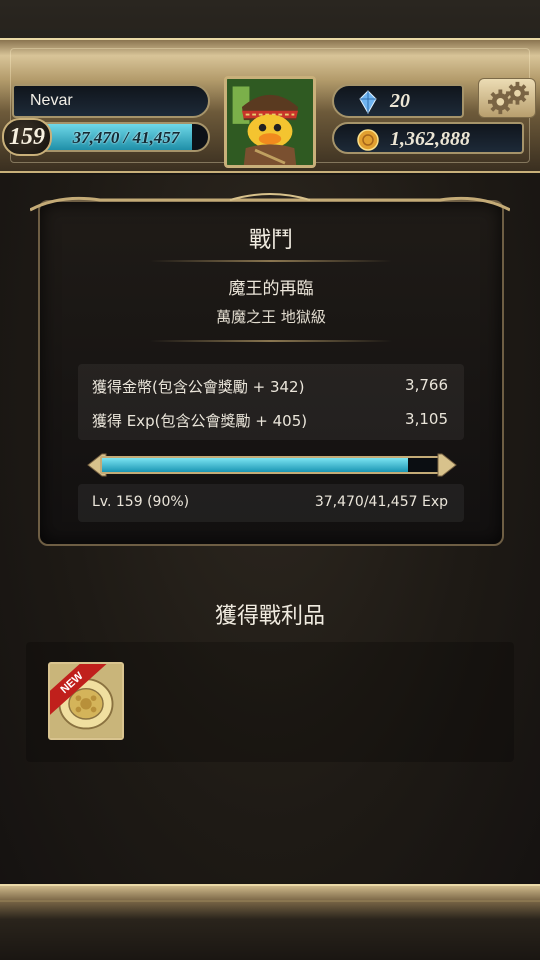 The height and width of the screenshot is (960, 540). I want to click on blue-crystal-icon, so click(368, 102).